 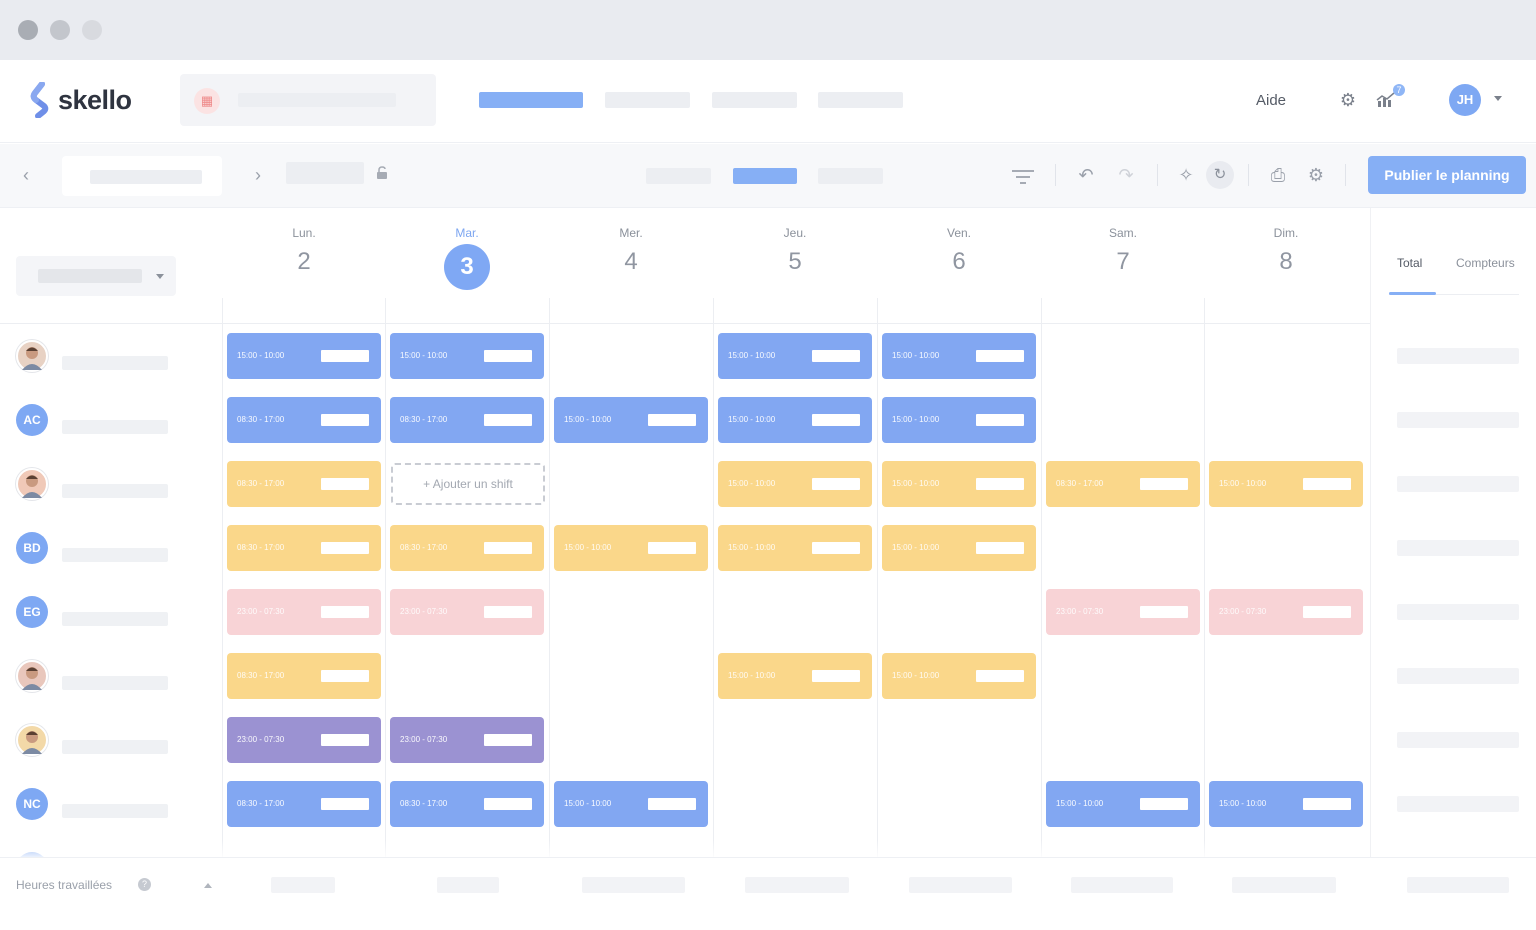 I want to click on unlock-icon, so click(x=382, y=173).